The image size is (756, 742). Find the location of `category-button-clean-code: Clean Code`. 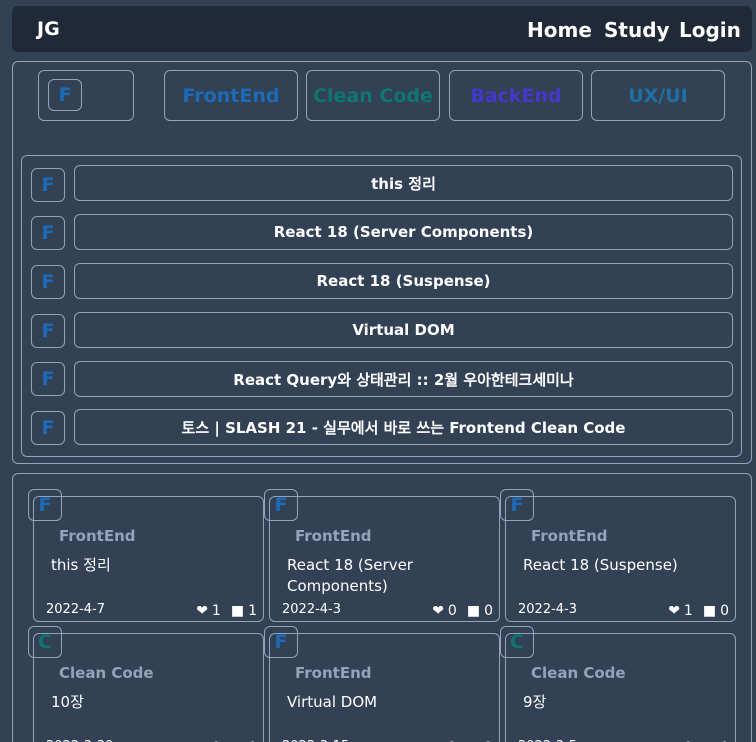

category-button-clean-code: Clean Code is located at coordinates (373, 95).